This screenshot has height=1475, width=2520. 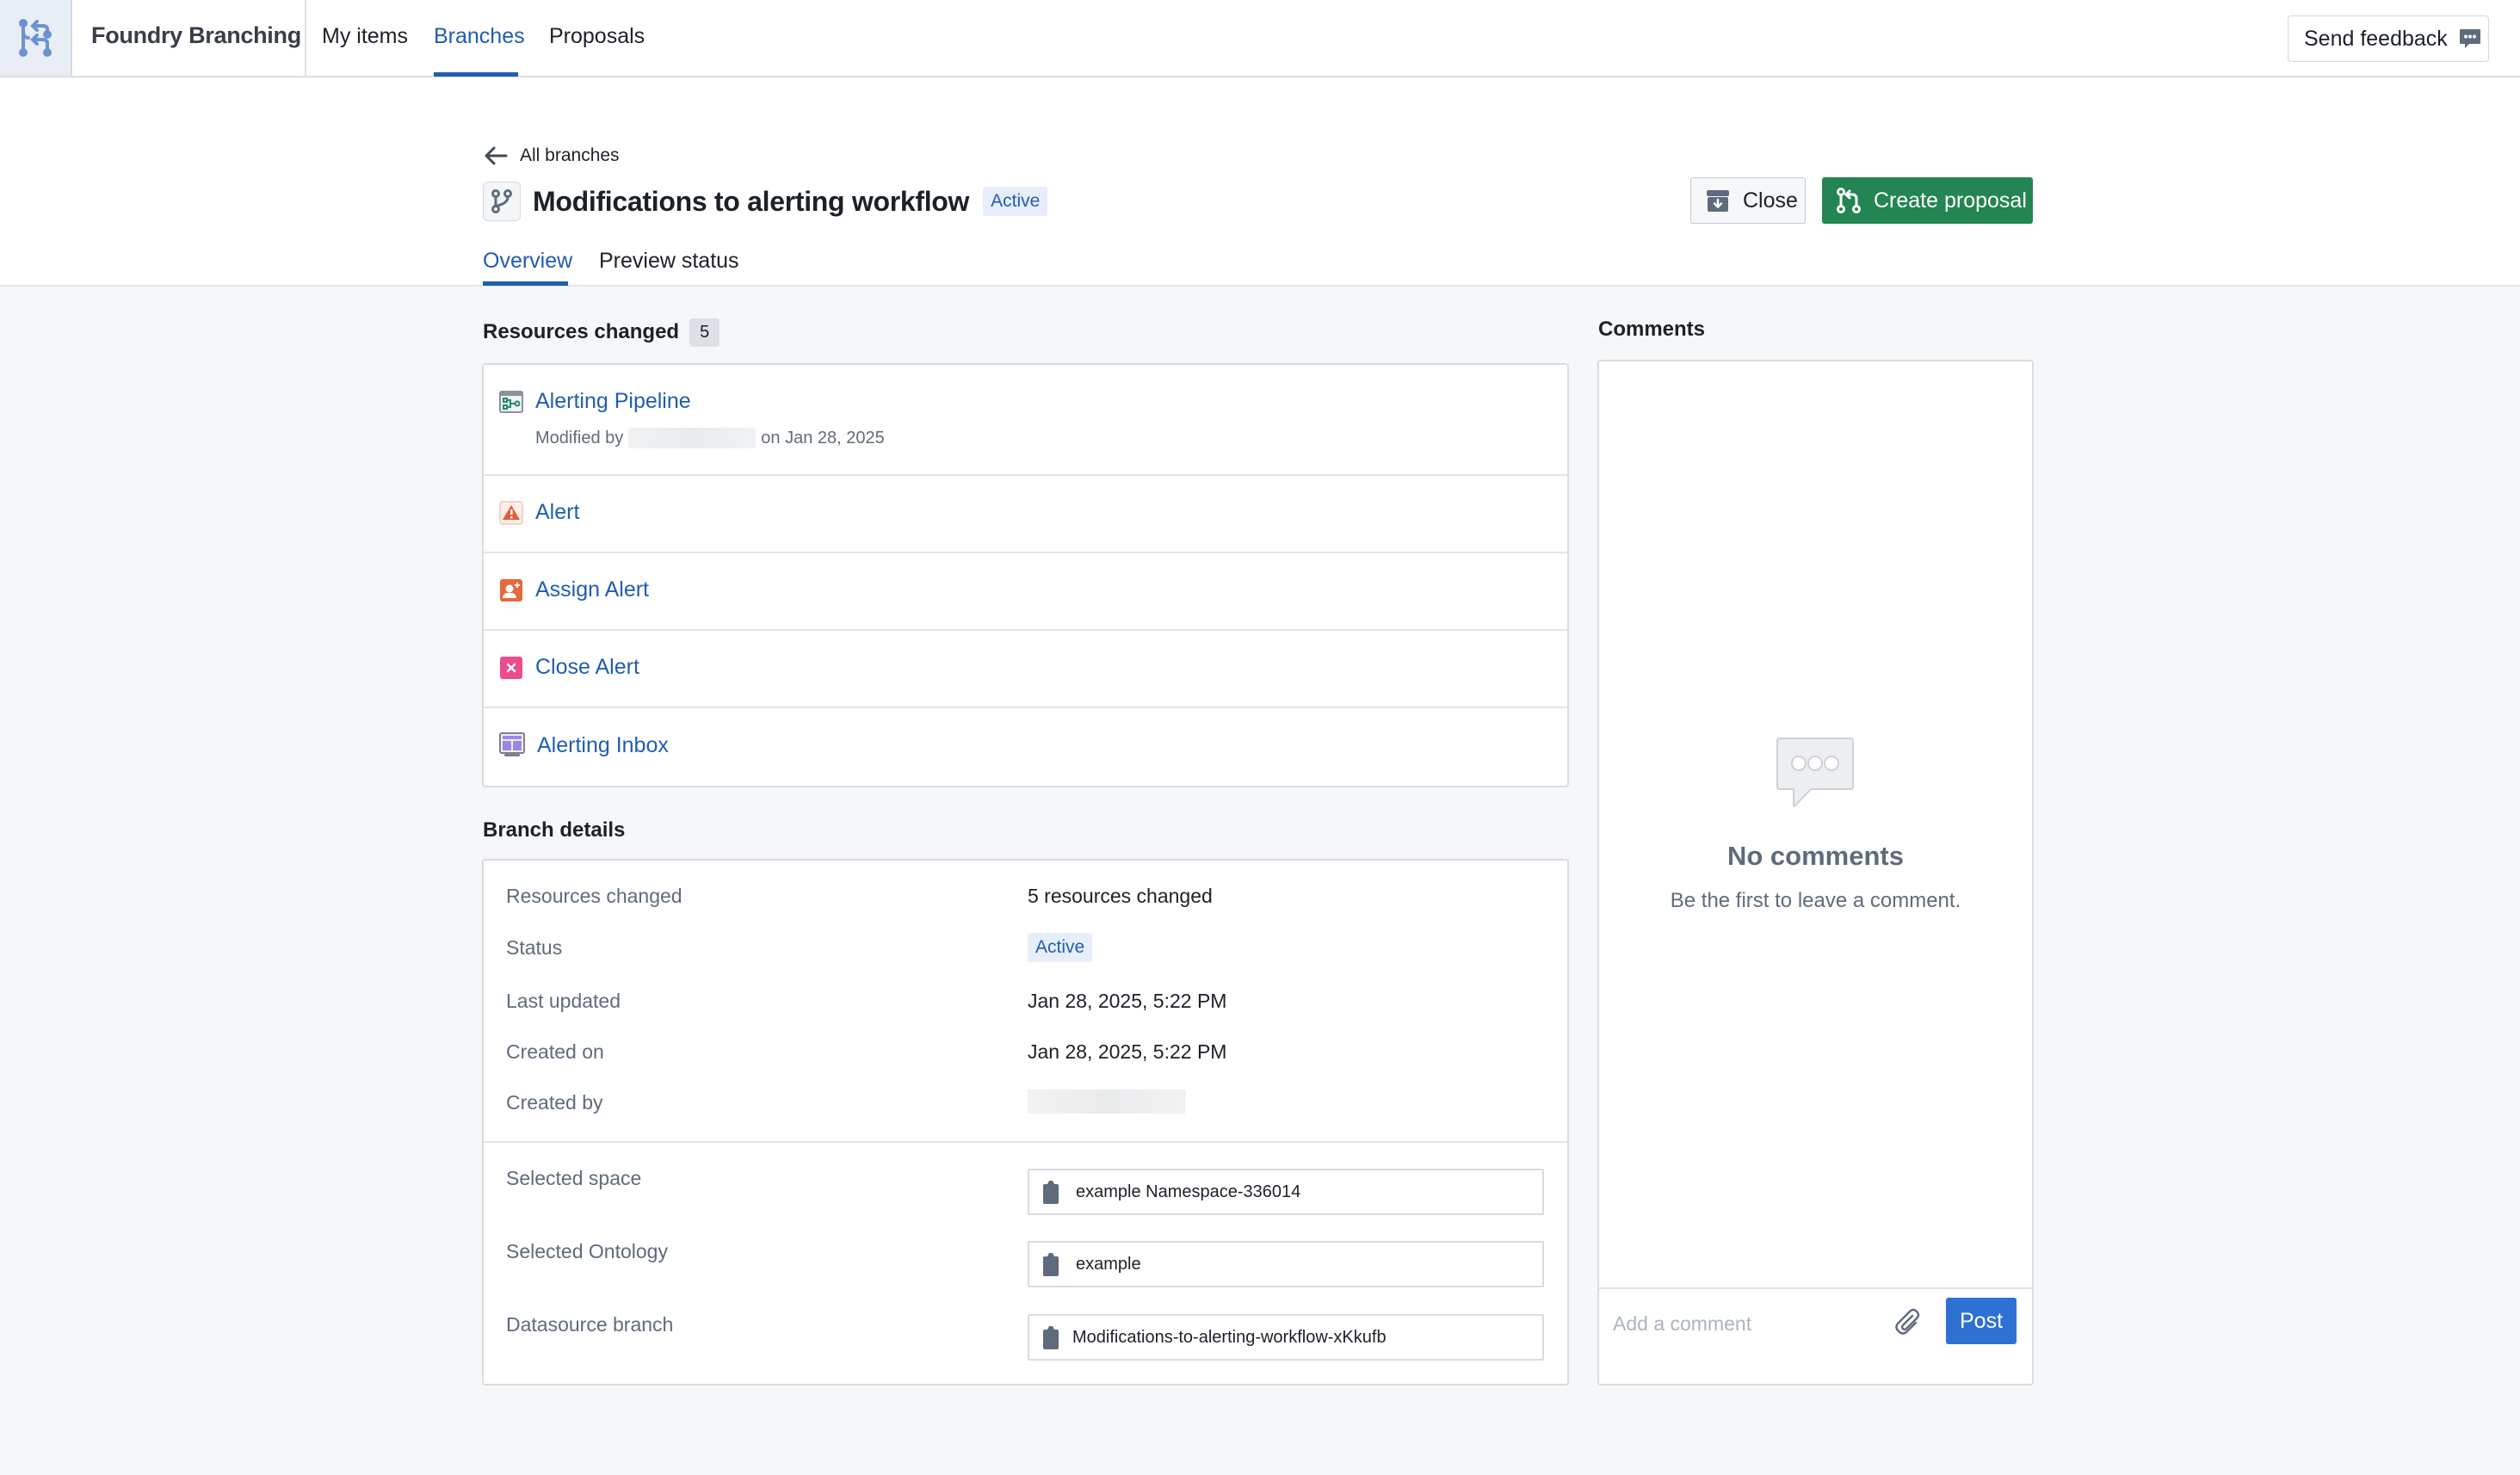 What do you see at coordinates (527, 262) in the screenshot?
I see `tab-overview: Overview` at bounding box center [527, 262].